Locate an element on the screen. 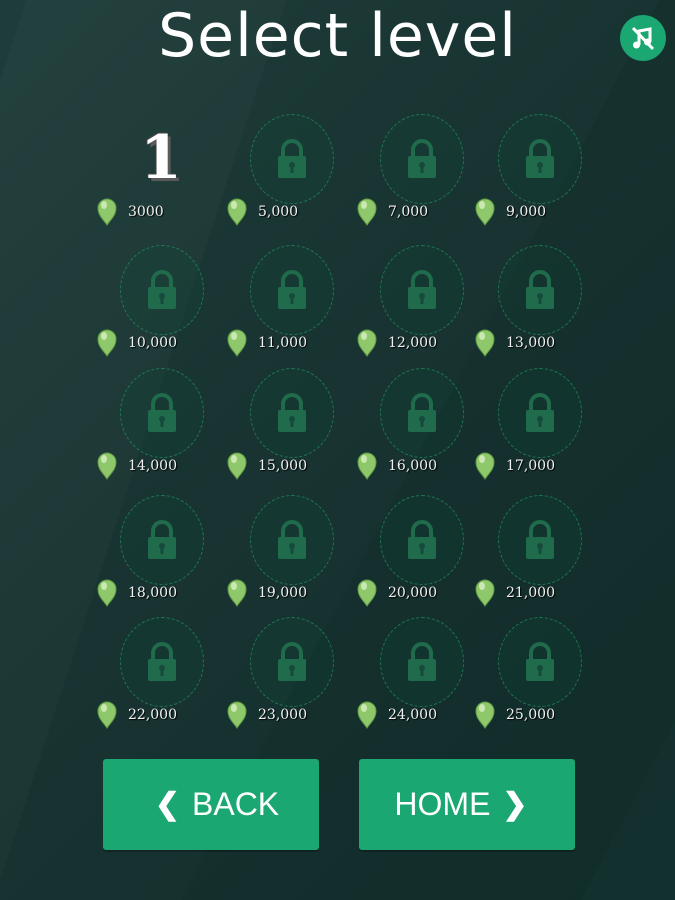 The width and height of the screenshot is (675, 900). cost-value: 15,000 is located at coordinates (282, 466).